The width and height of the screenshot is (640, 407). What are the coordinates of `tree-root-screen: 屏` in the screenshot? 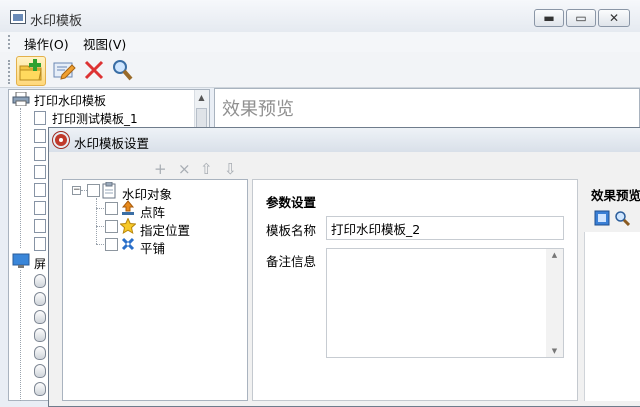 It's located at (40, 263).